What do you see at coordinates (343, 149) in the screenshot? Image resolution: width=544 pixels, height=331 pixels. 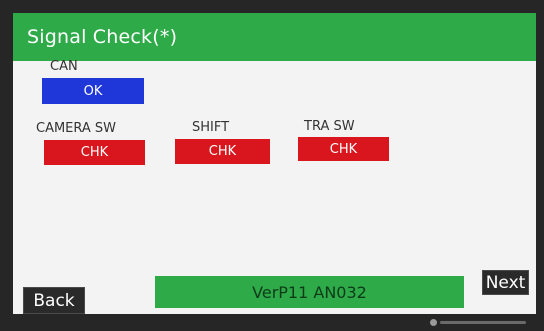 I see `tra-sw-status: CHK` at bounding box center [343, 149].